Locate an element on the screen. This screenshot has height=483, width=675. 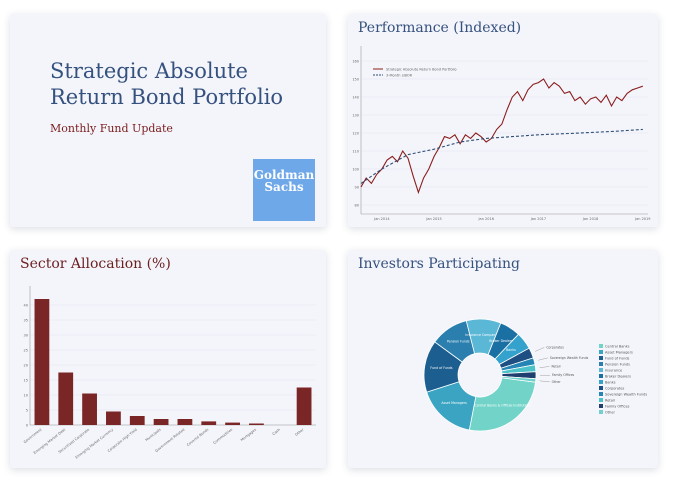
legend-label: Family Offices is located at coordinates (617, 407).